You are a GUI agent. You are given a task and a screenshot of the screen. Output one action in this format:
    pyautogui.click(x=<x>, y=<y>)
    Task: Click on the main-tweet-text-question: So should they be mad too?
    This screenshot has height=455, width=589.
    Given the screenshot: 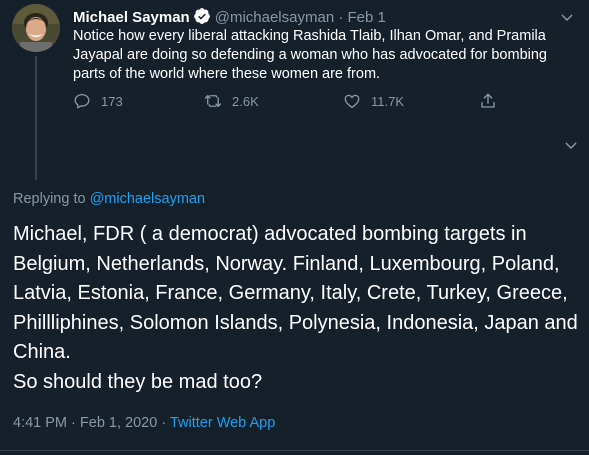 What is the action you would take?
    pyautogui.click(x=138, y=381)
    